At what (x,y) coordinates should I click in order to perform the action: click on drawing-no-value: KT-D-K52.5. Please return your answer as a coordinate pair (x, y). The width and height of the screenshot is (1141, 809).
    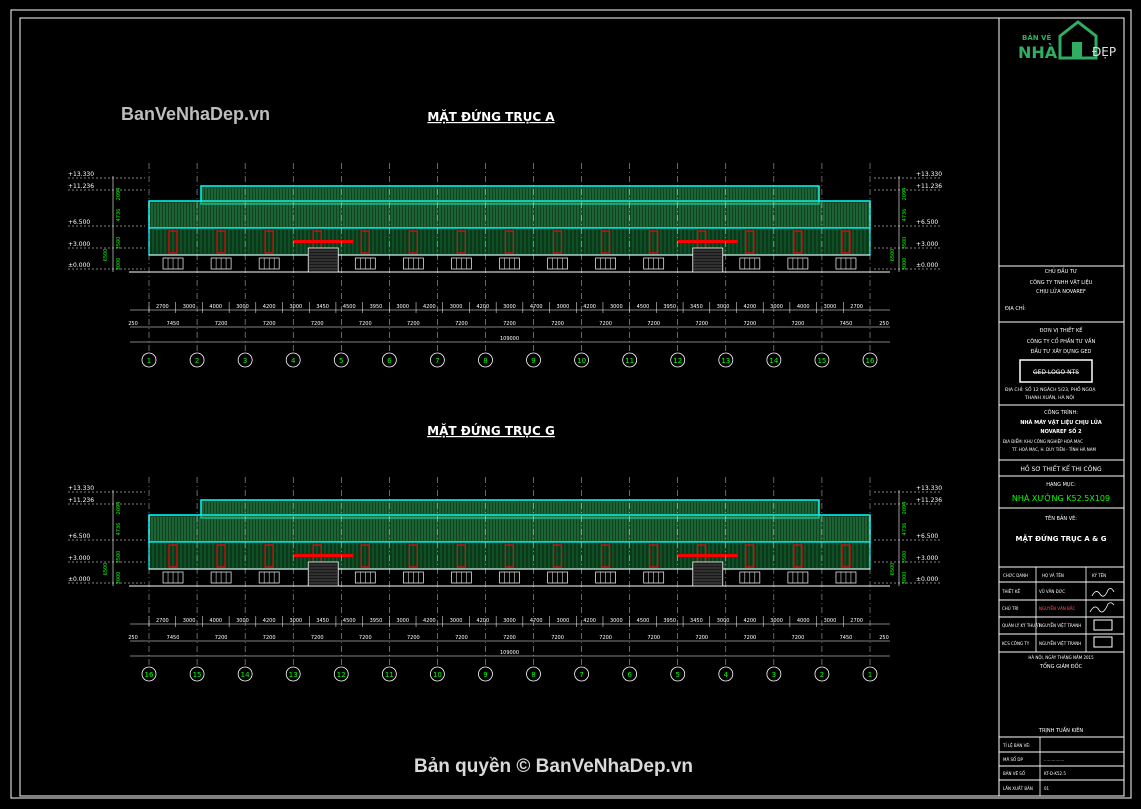
    Looking at the image, I should click on (1055, 773).